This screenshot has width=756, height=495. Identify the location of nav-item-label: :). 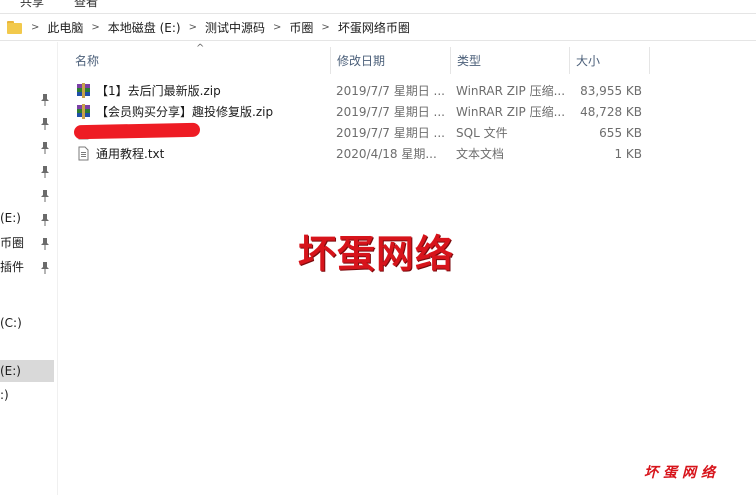
(4, 395).